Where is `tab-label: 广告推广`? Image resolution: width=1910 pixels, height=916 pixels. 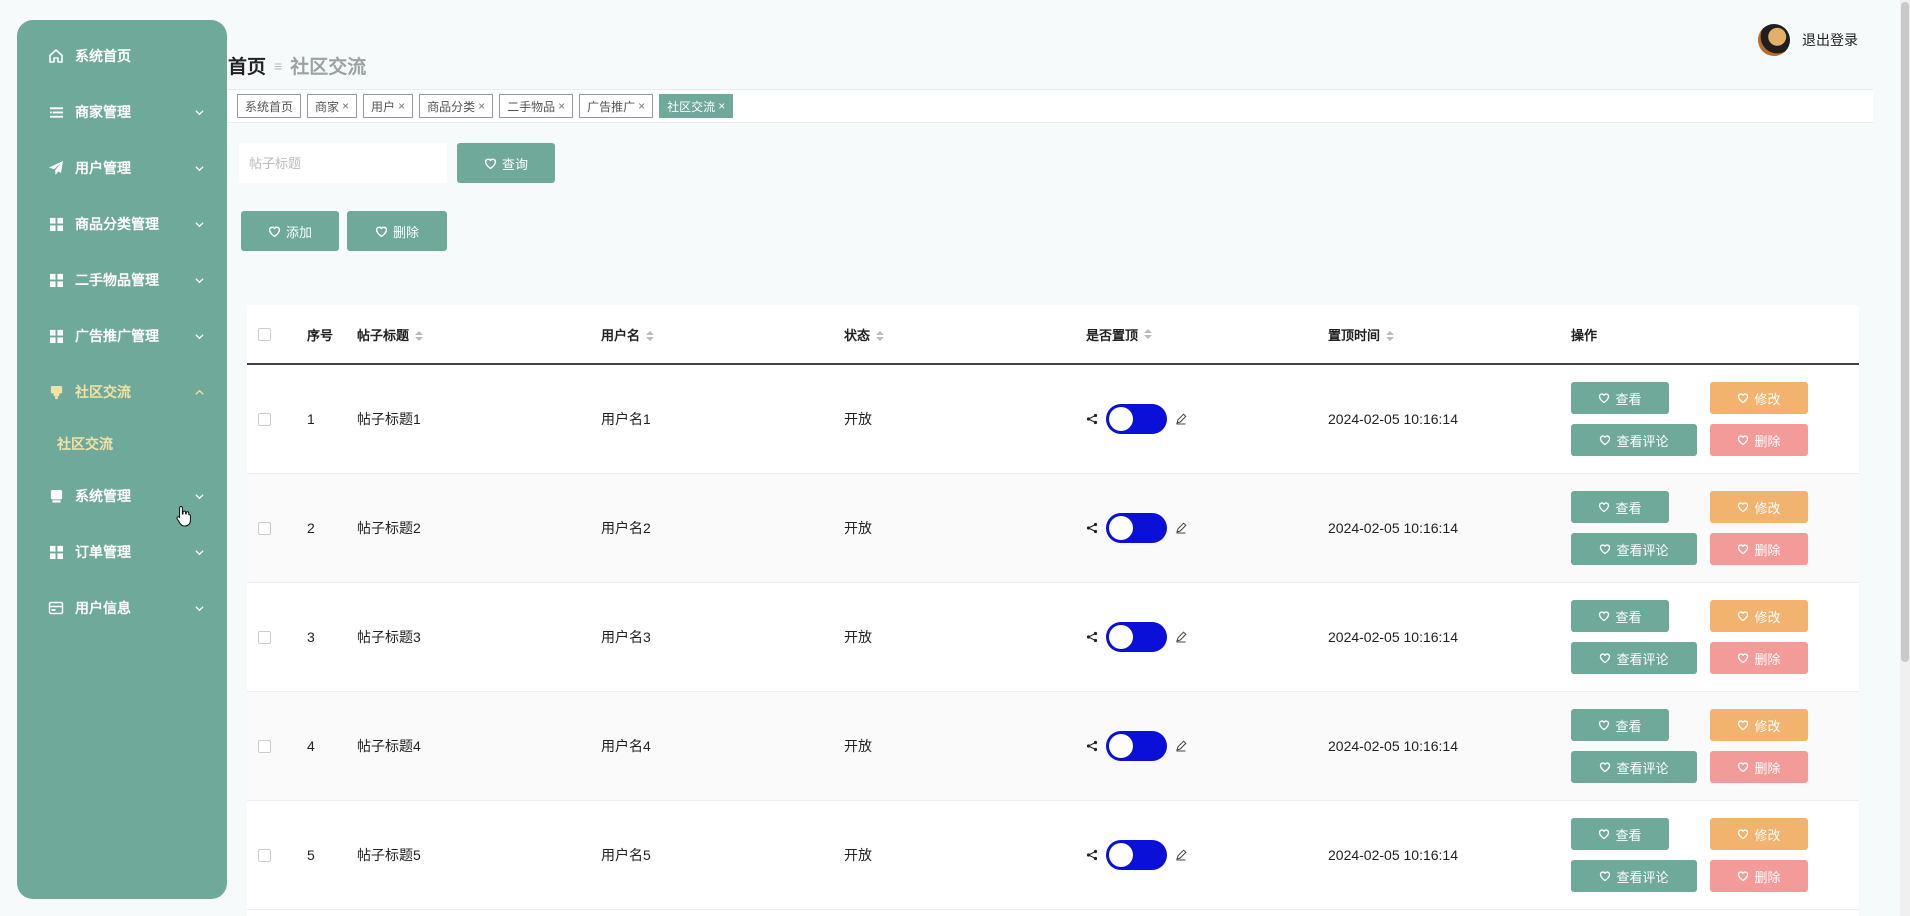
tab-label: 广告推广 is located at coordinates (611, 106).